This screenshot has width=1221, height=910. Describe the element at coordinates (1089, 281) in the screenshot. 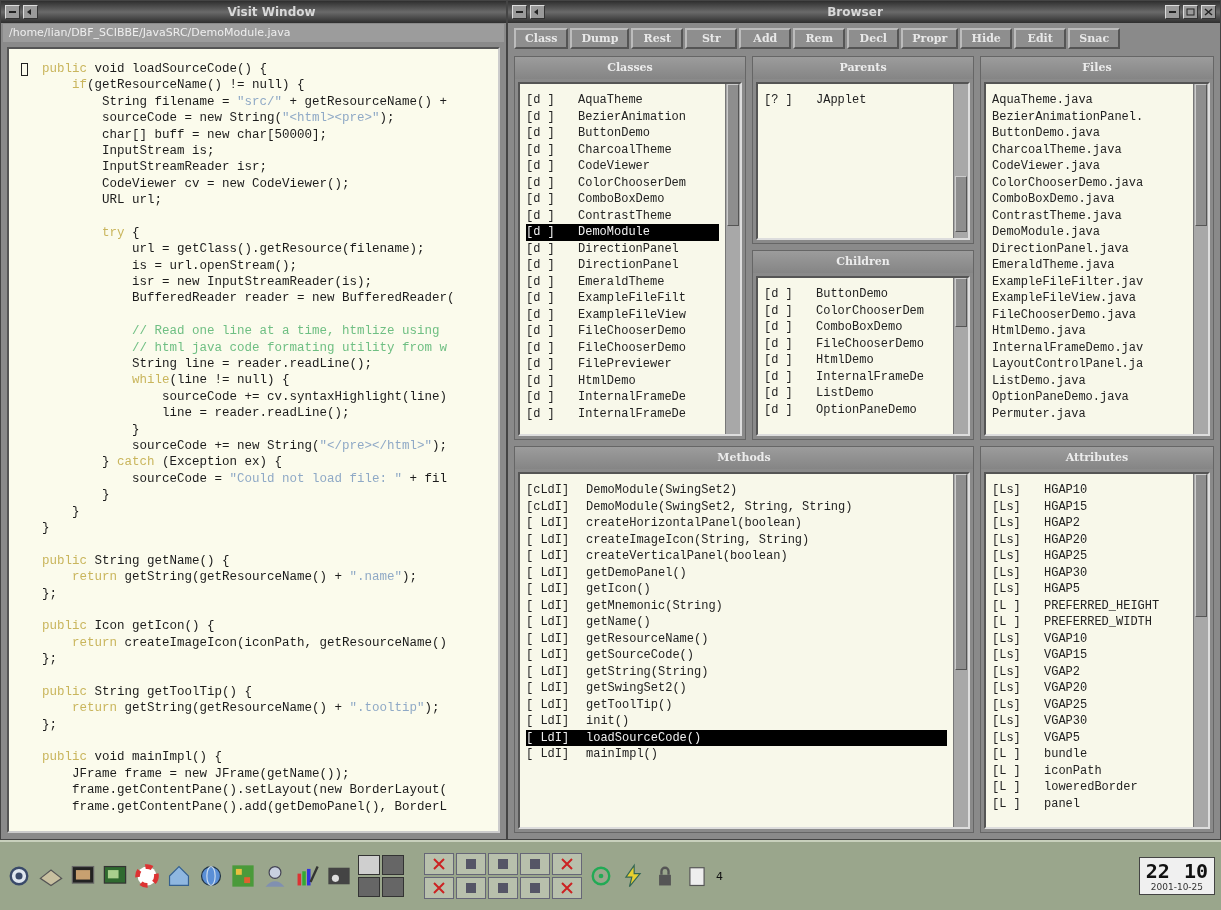

I see `list-item: ExampleFileFilter.jav` at that location.